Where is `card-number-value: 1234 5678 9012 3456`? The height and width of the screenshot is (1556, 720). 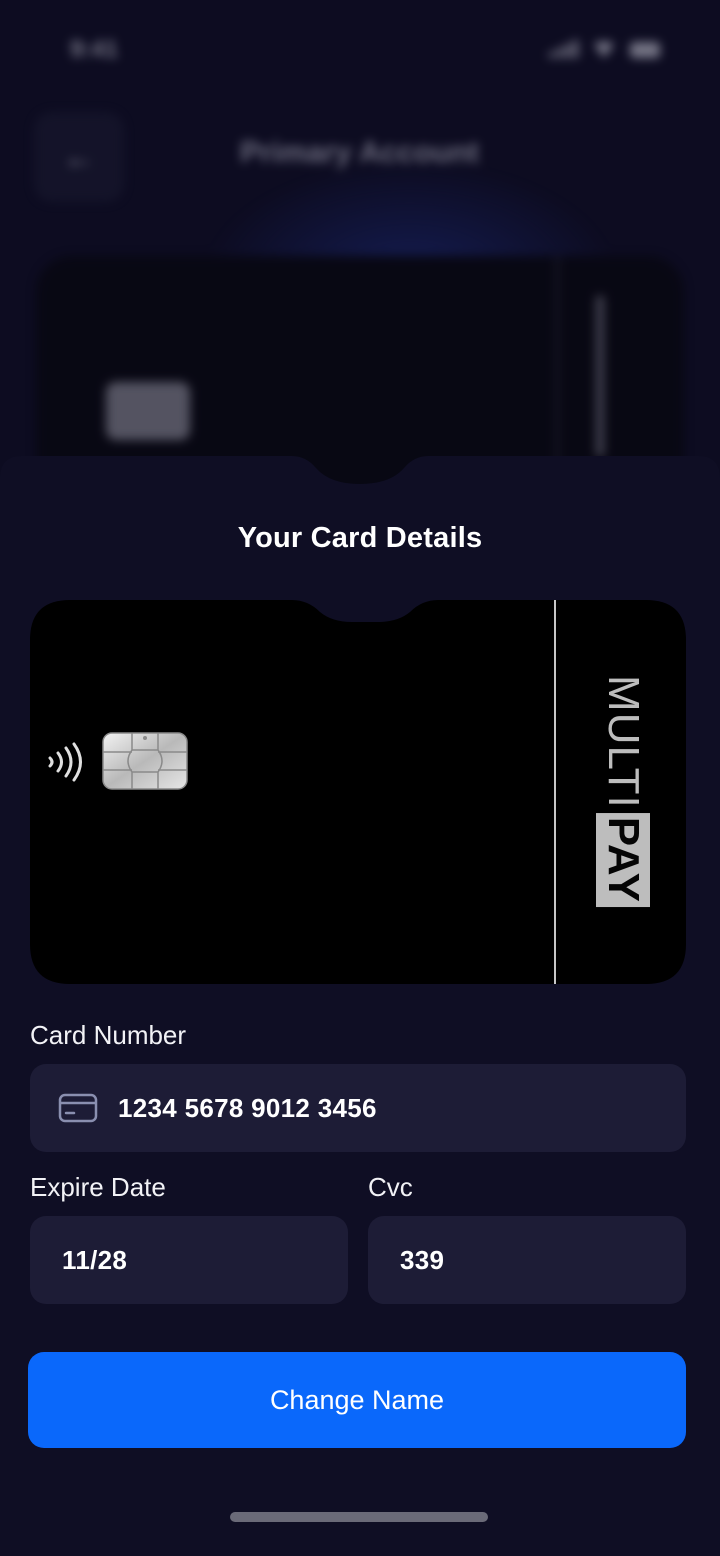
card-number-value: 1234 5678 9012 3456 is located at coordinates (247, 1107).